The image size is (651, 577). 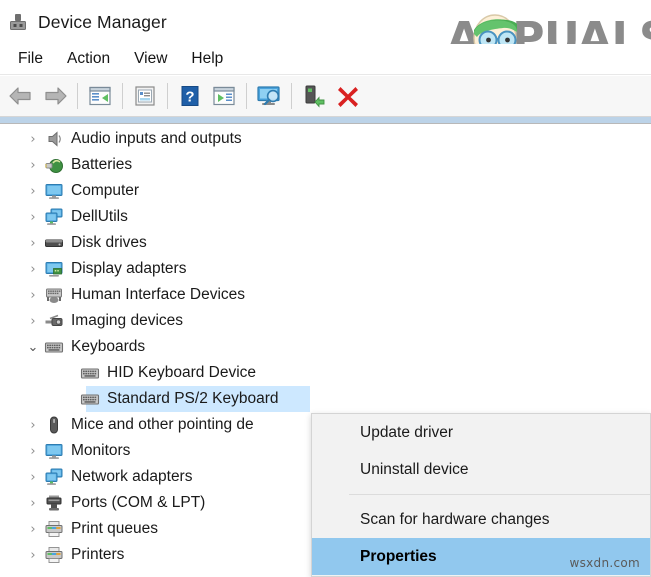 I want to click on tree-node-label: Keyboards, so click(x=108, y=346).